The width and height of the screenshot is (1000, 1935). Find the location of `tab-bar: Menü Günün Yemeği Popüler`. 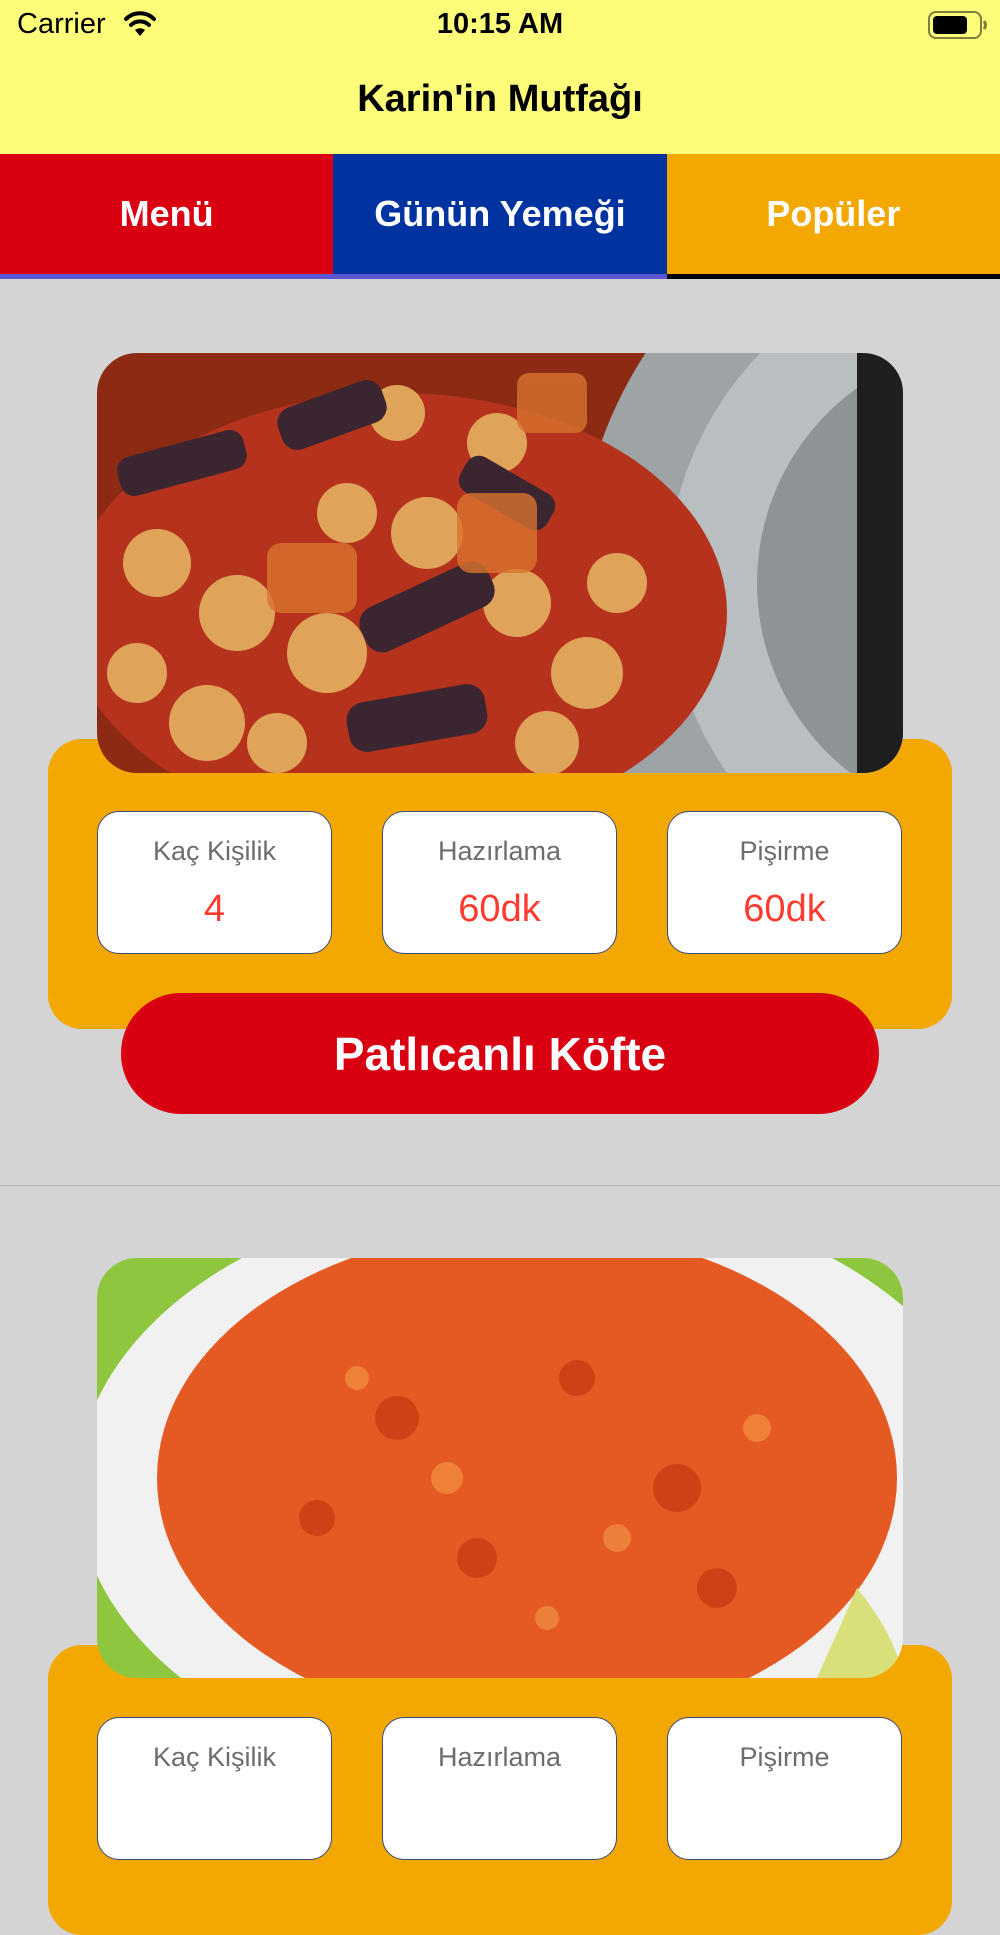

tab-bar: Menü Günün Yemeği Popüler is located at coordinates (500, 216).